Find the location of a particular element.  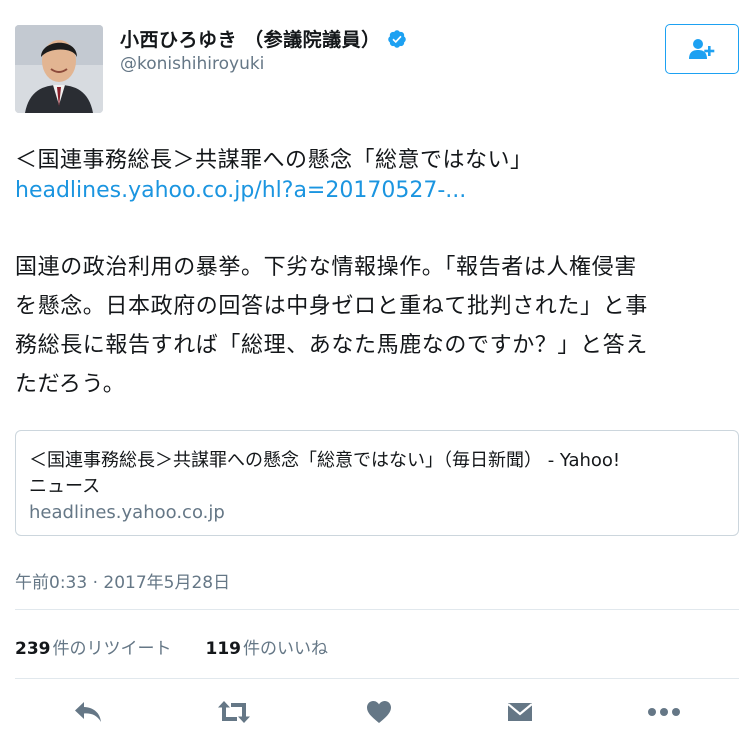

direct-message-button is located at coordinates (520, 712).